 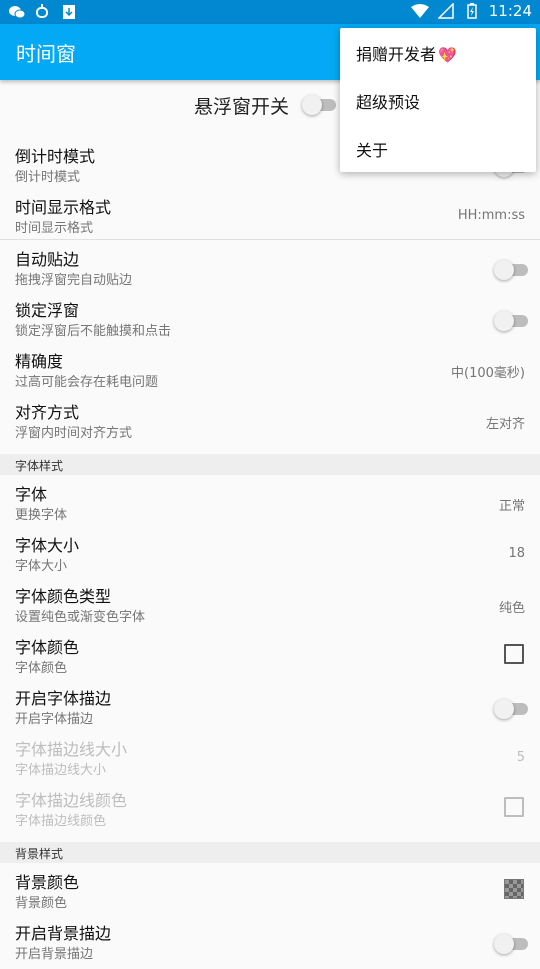 I want to click on lock-window-switch, so click(x=512, y=320).